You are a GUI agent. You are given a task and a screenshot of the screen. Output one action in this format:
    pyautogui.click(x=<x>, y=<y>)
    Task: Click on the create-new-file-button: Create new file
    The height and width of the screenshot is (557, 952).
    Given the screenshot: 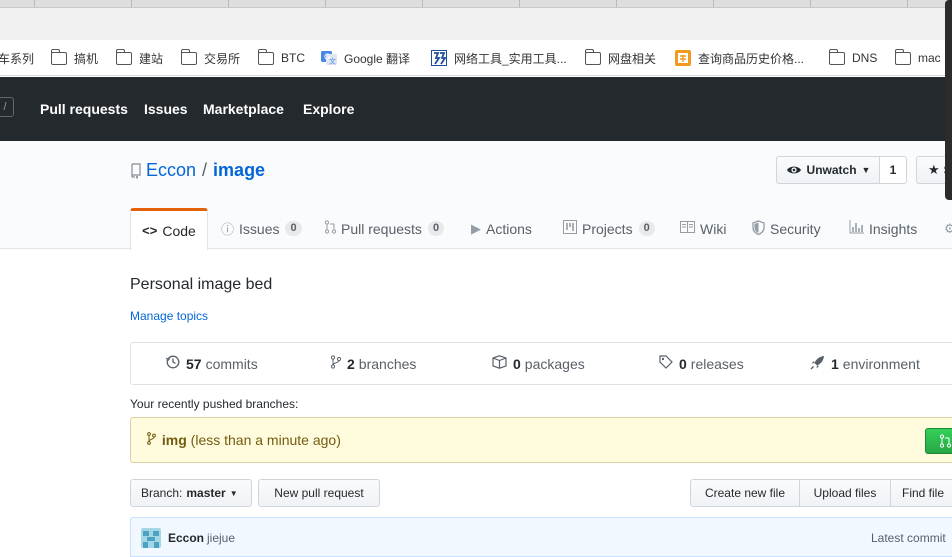 What is the action you would take?
    pyautogui.click(x=745, y=493)
    